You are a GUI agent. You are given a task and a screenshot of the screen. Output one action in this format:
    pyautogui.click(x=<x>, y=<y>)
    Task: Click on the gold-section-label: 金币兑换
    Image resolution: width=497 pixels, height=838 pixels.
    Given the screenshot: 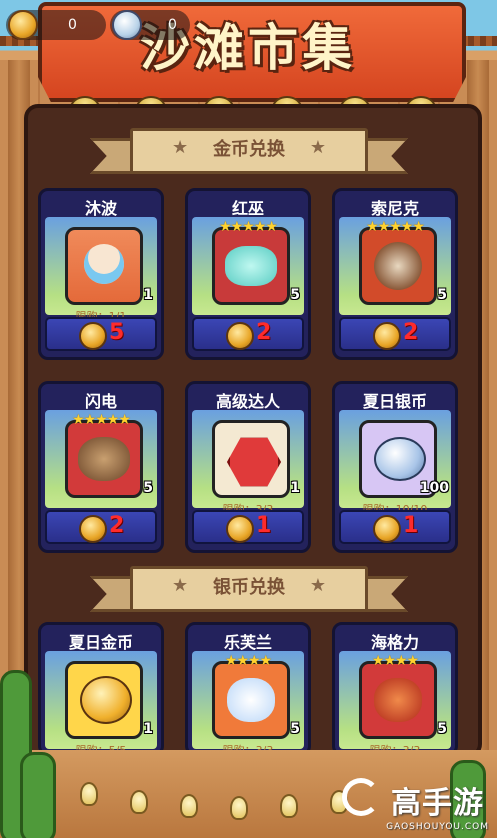 What is the action you would take?
    pyautogui.click(x=249, y=149)
    